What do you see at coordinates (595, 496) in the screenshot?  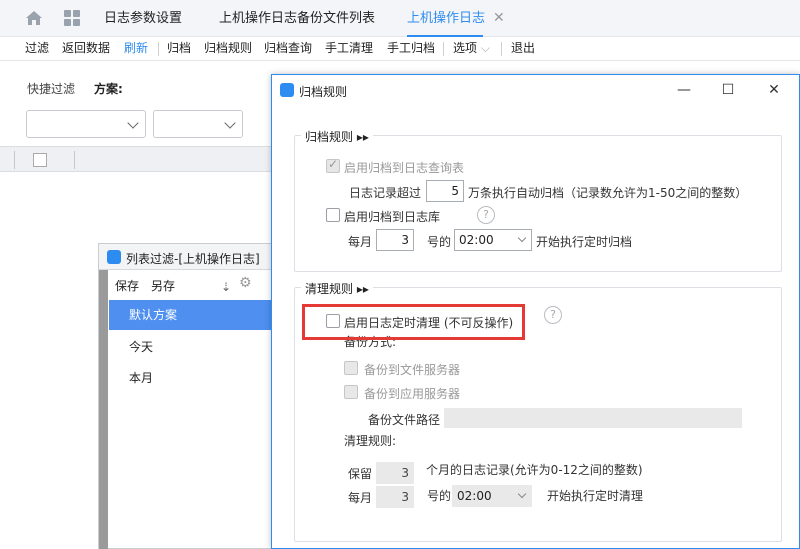 I see `cleanup-start-label: 开始执行定时清理` at bounding box center [595, 496].